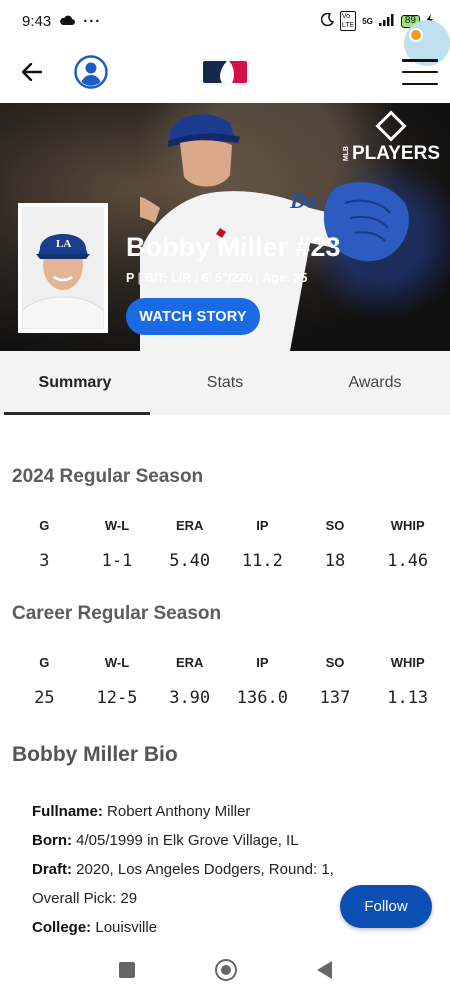 The width and height of the screenshot is (450, 1000). I want to click on mlb-logo, so click(225, 72).